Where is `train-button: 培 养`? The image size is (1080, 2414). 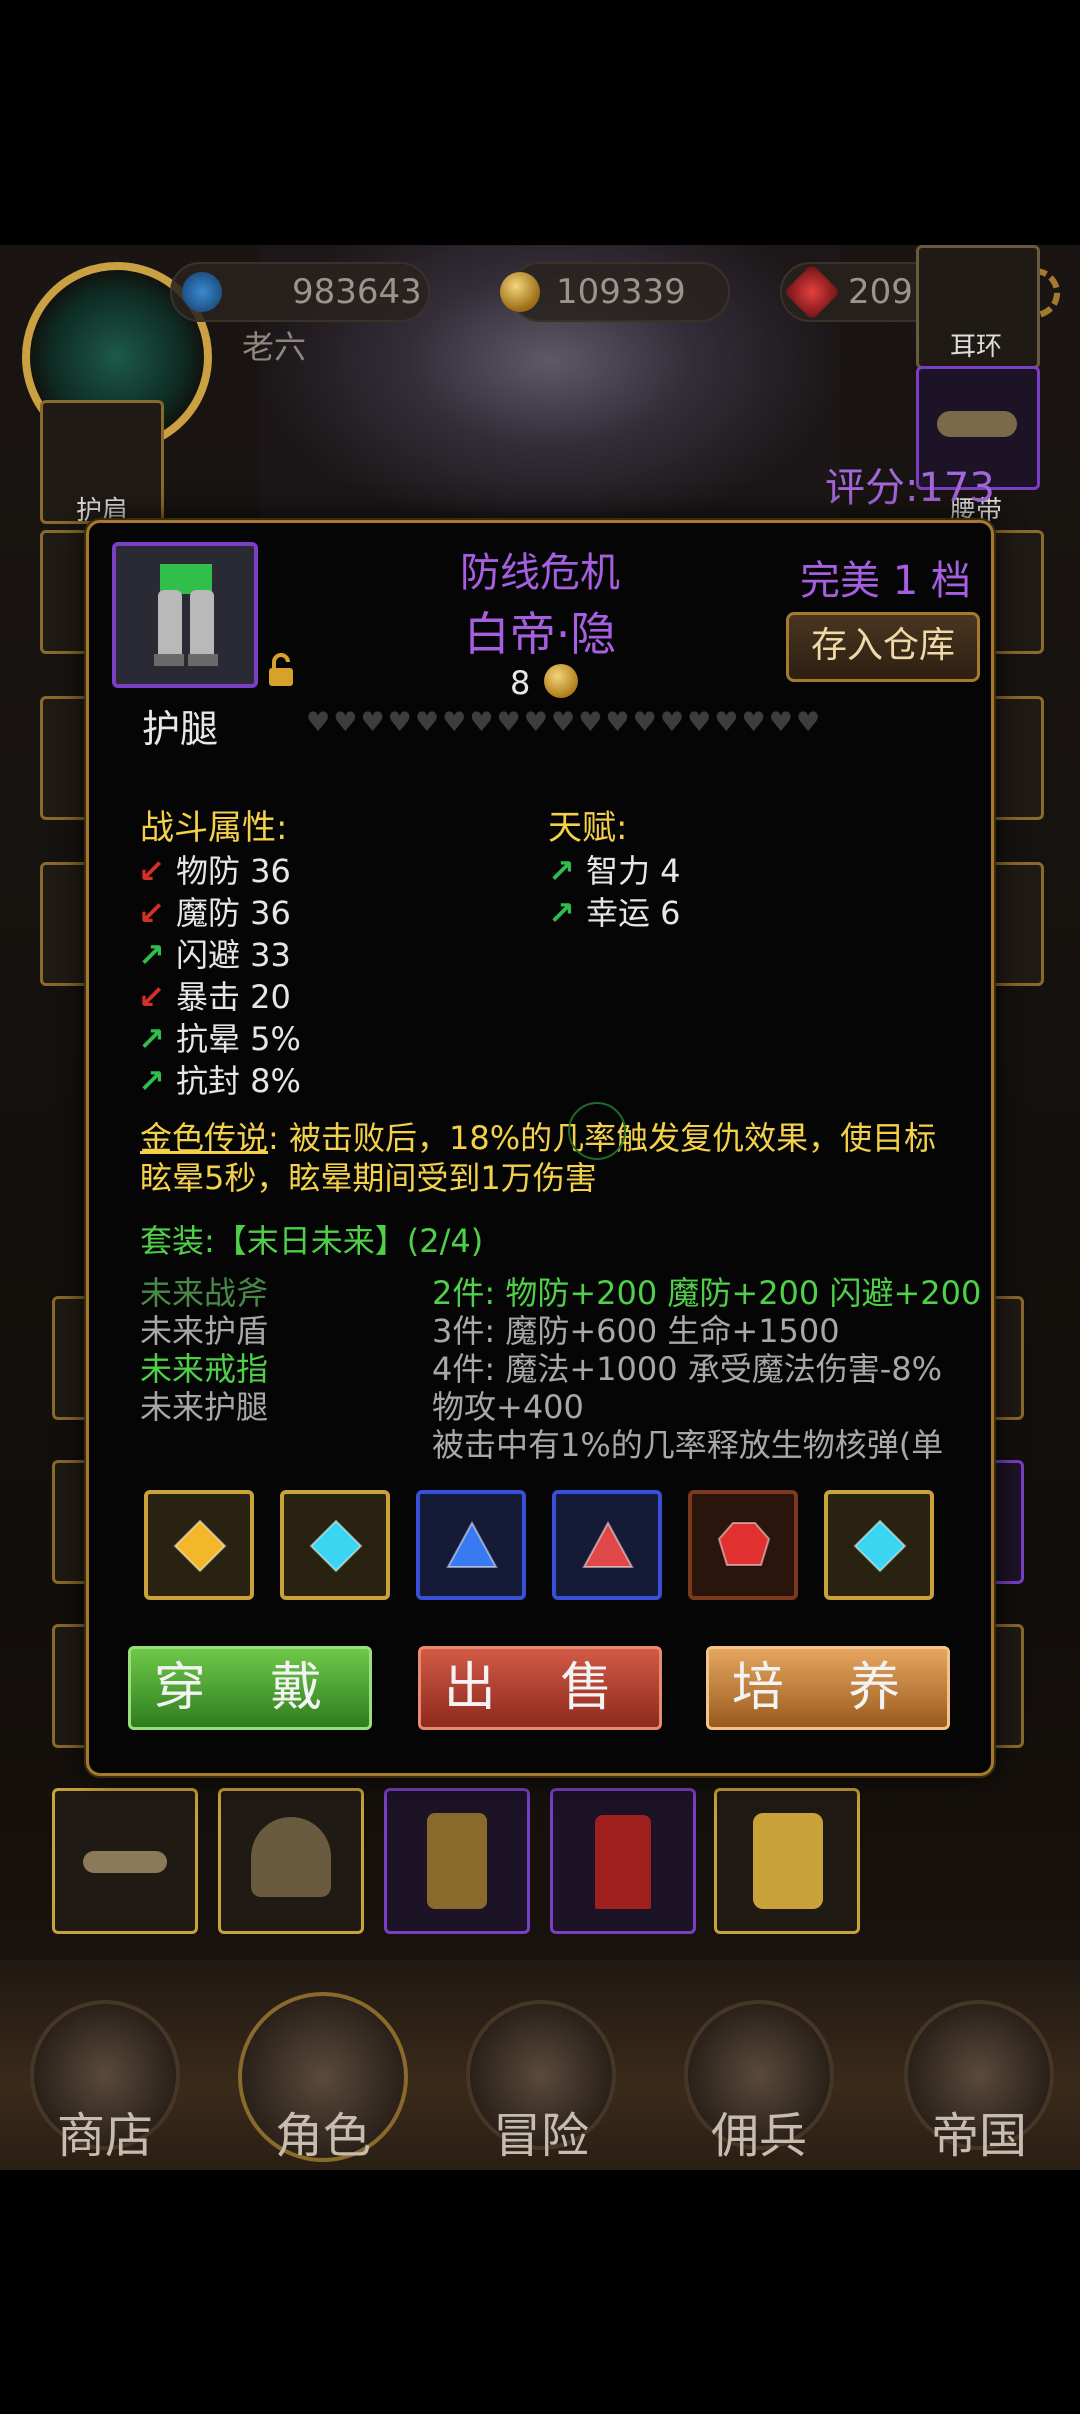
train-button: 培 养 is located at coordinates (828, 1688).